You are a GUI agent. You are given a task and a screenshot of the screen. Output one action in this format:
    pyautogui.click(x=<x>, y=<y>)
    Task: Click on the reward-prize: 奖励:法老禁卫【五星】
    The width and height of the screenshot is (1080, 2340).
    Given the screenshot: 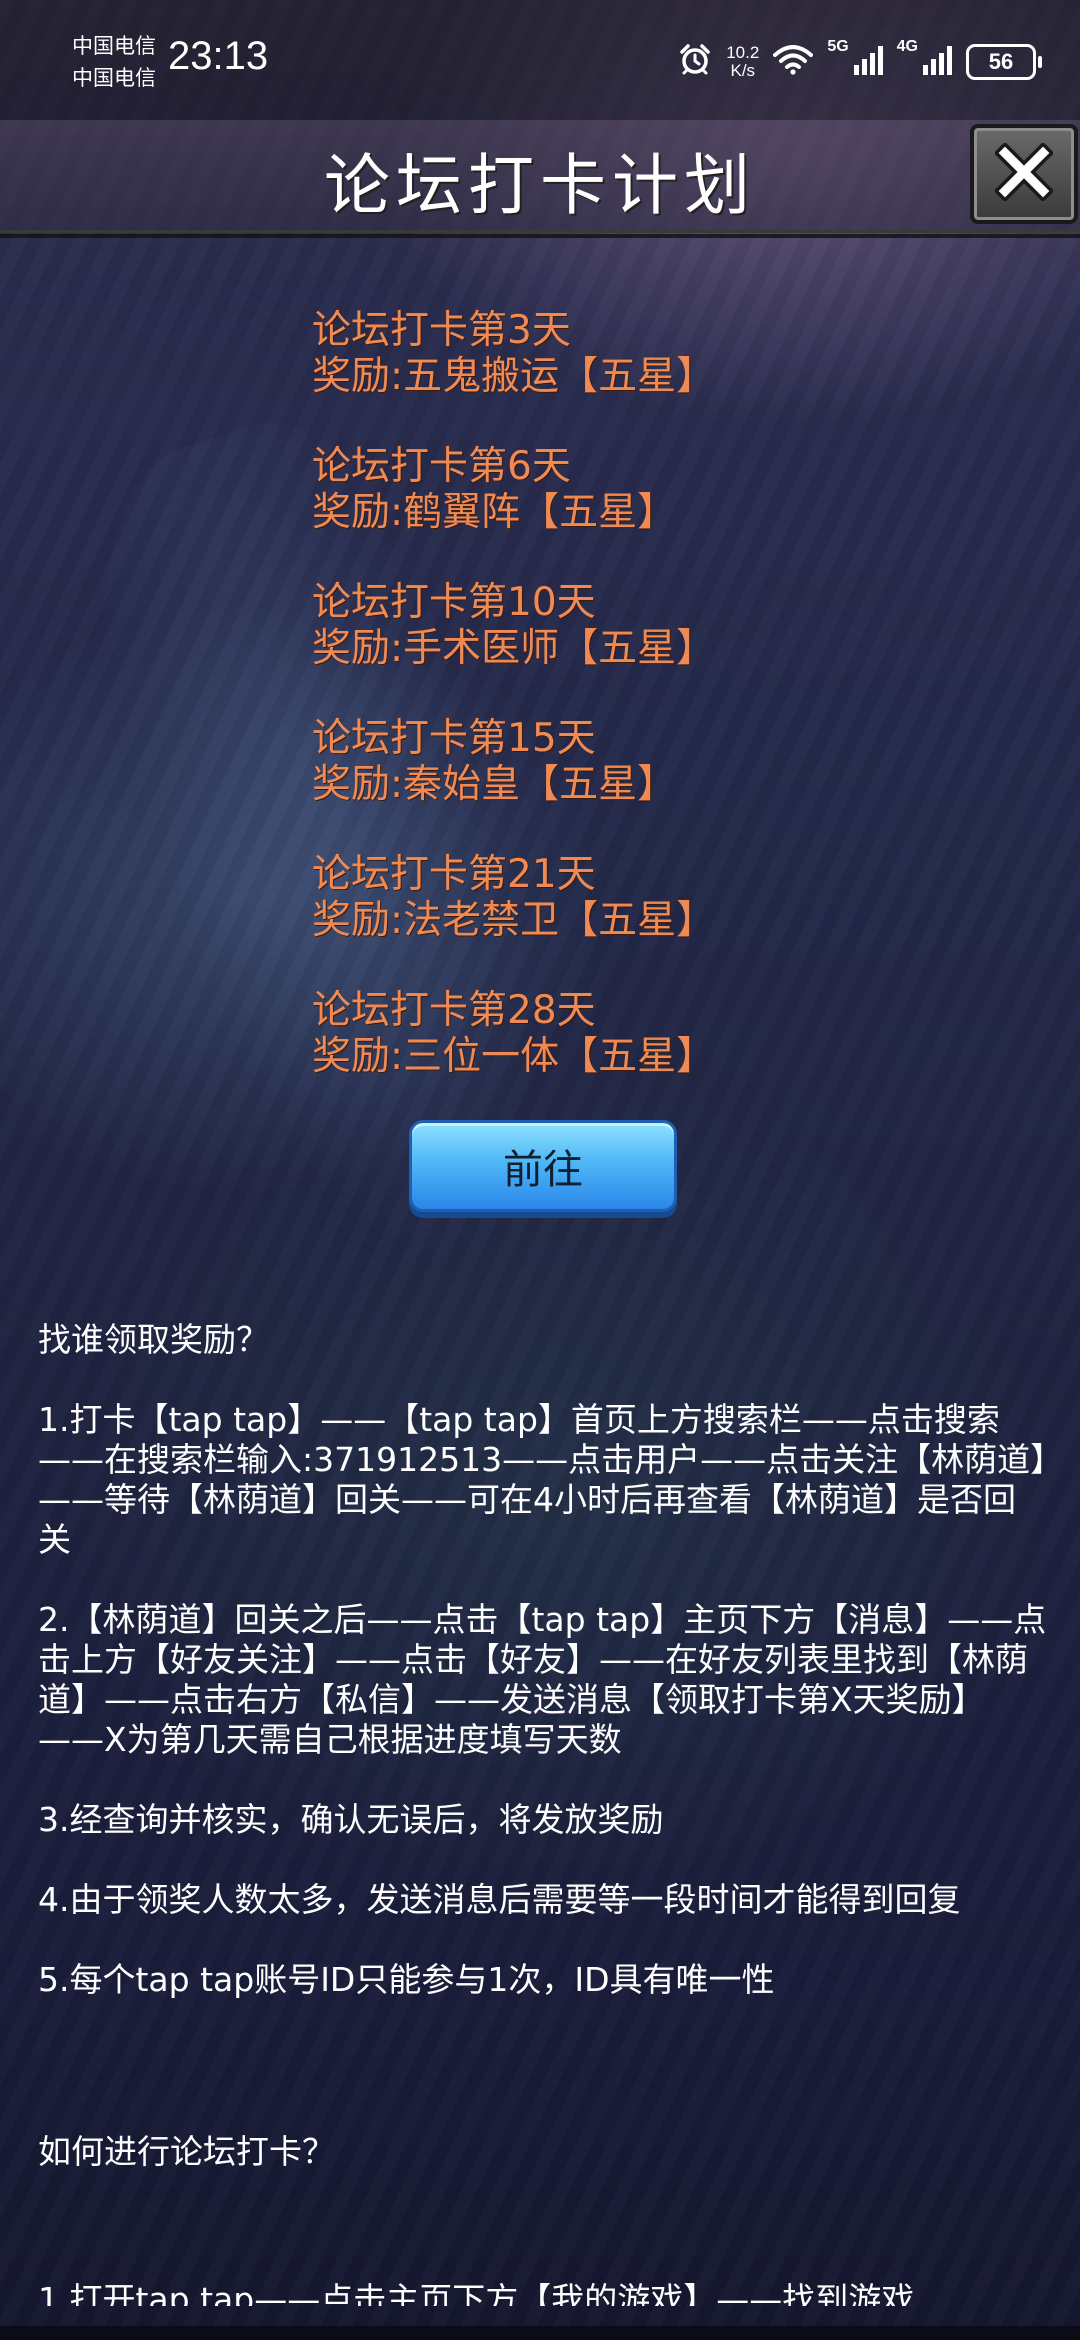 What is the action you would take?
    pyautogui.click(x=514, y=920)
    